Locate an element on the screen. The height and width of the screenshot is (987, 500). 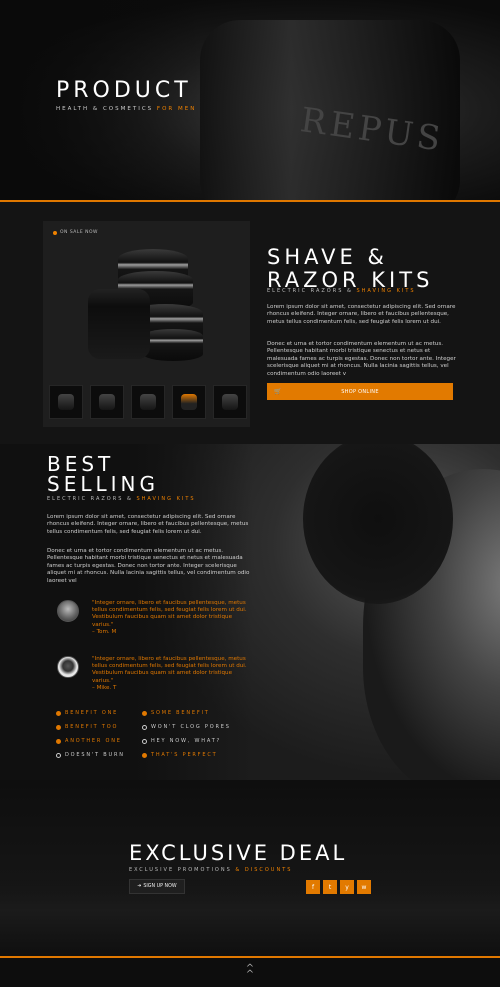
feature-label: HEY NOW, WHAT? is located at coordinates (186, 741).